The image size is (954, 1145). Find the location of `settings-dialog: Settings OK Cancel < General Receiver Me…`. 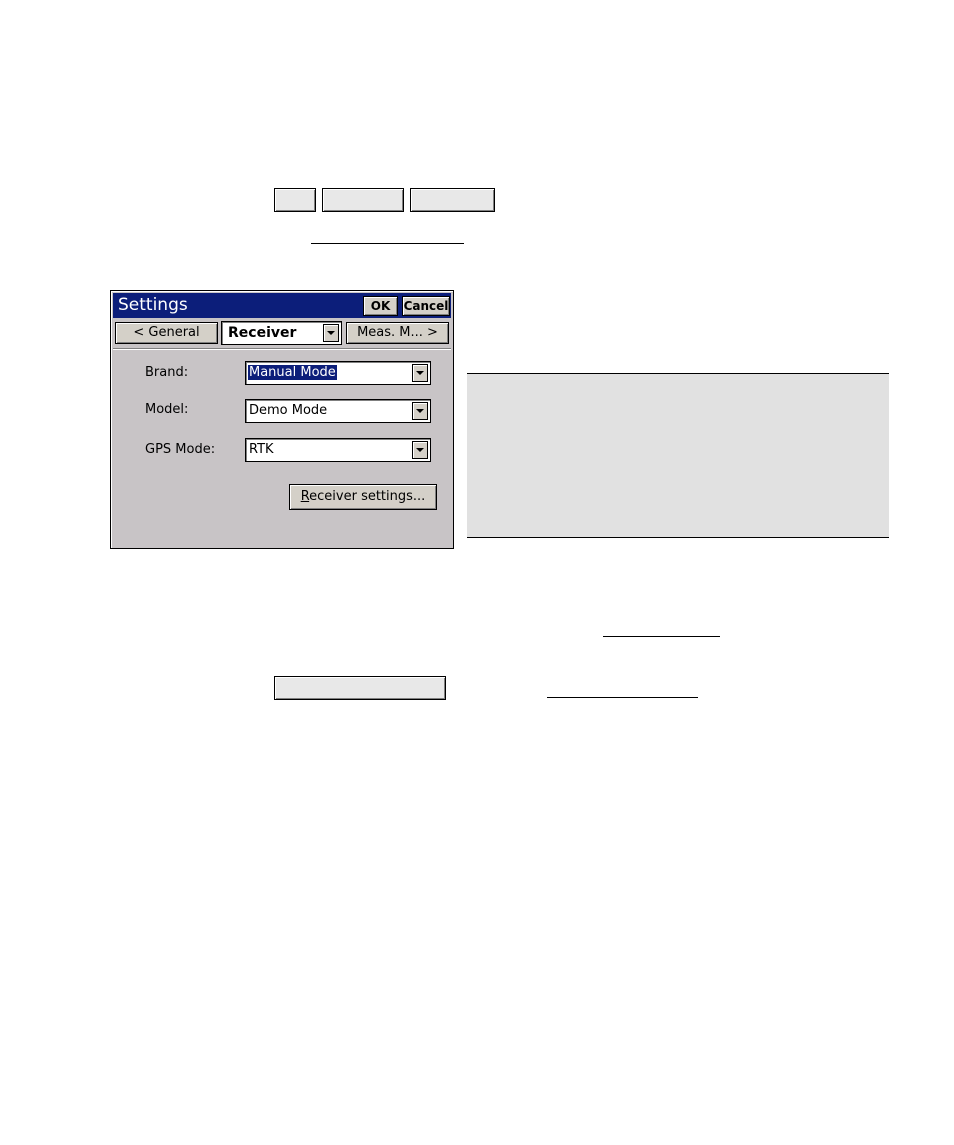

settings-dialog: Settings OK Cancel < General Receiver Me… is located at coordinates (282, 419).